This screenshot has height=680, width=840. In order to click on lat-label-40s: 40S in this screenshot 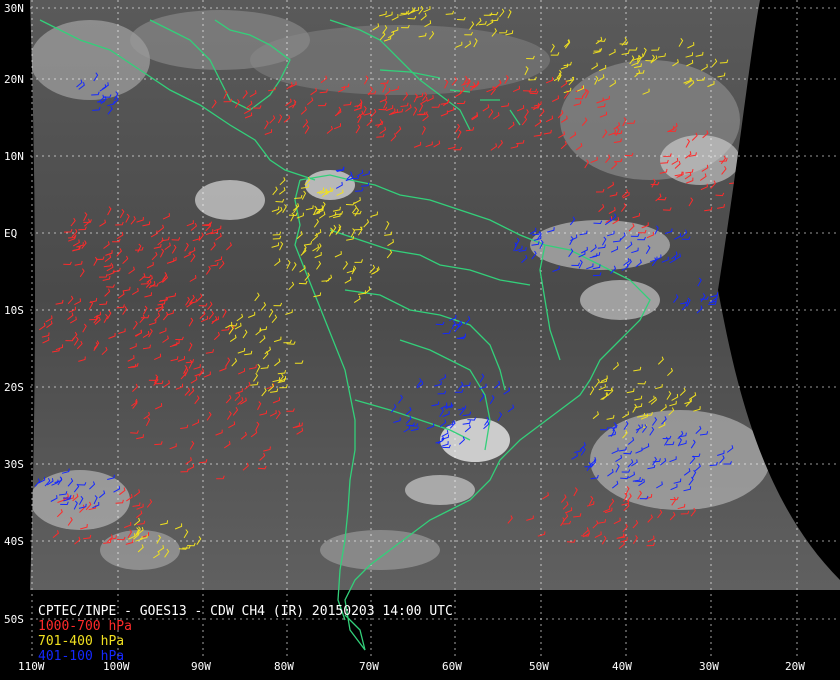, I will do `click(14, 541)`.